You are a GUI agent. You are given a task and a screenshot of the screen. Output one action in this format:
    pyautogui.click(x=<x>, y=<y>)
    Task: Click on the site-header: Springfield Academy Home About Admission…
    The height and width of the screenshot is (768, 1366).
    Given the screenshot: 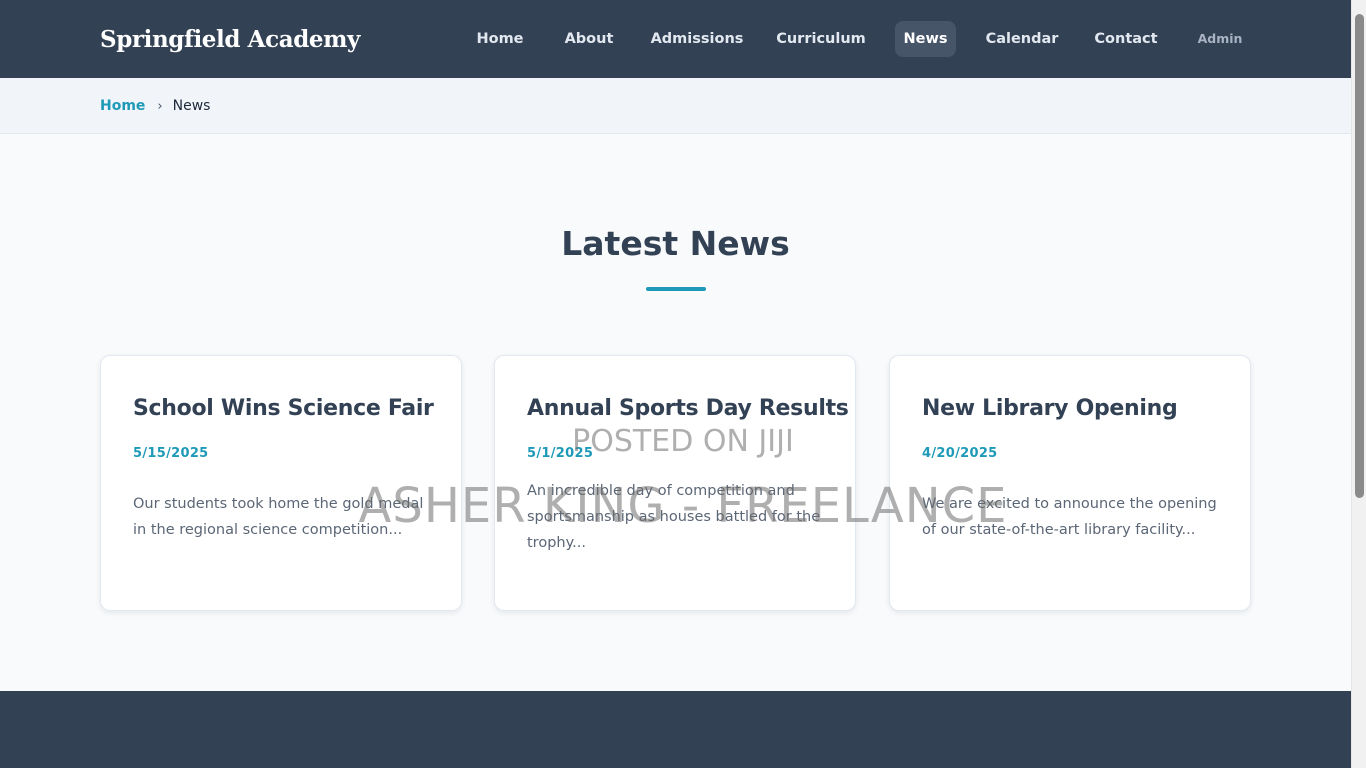 What is the action you would take?
    pyautogui.click(x=675, y=39)
    